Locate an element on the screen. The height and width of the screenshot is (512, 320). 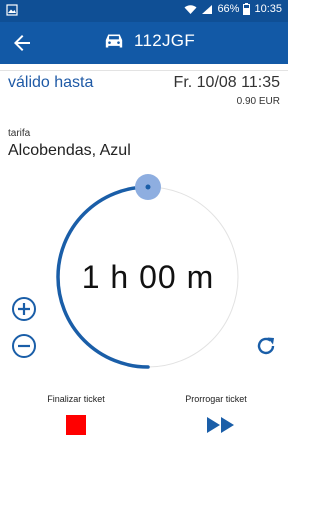
finish-ticket-label: Finalizar ticket is located at coordinates (76, 399).